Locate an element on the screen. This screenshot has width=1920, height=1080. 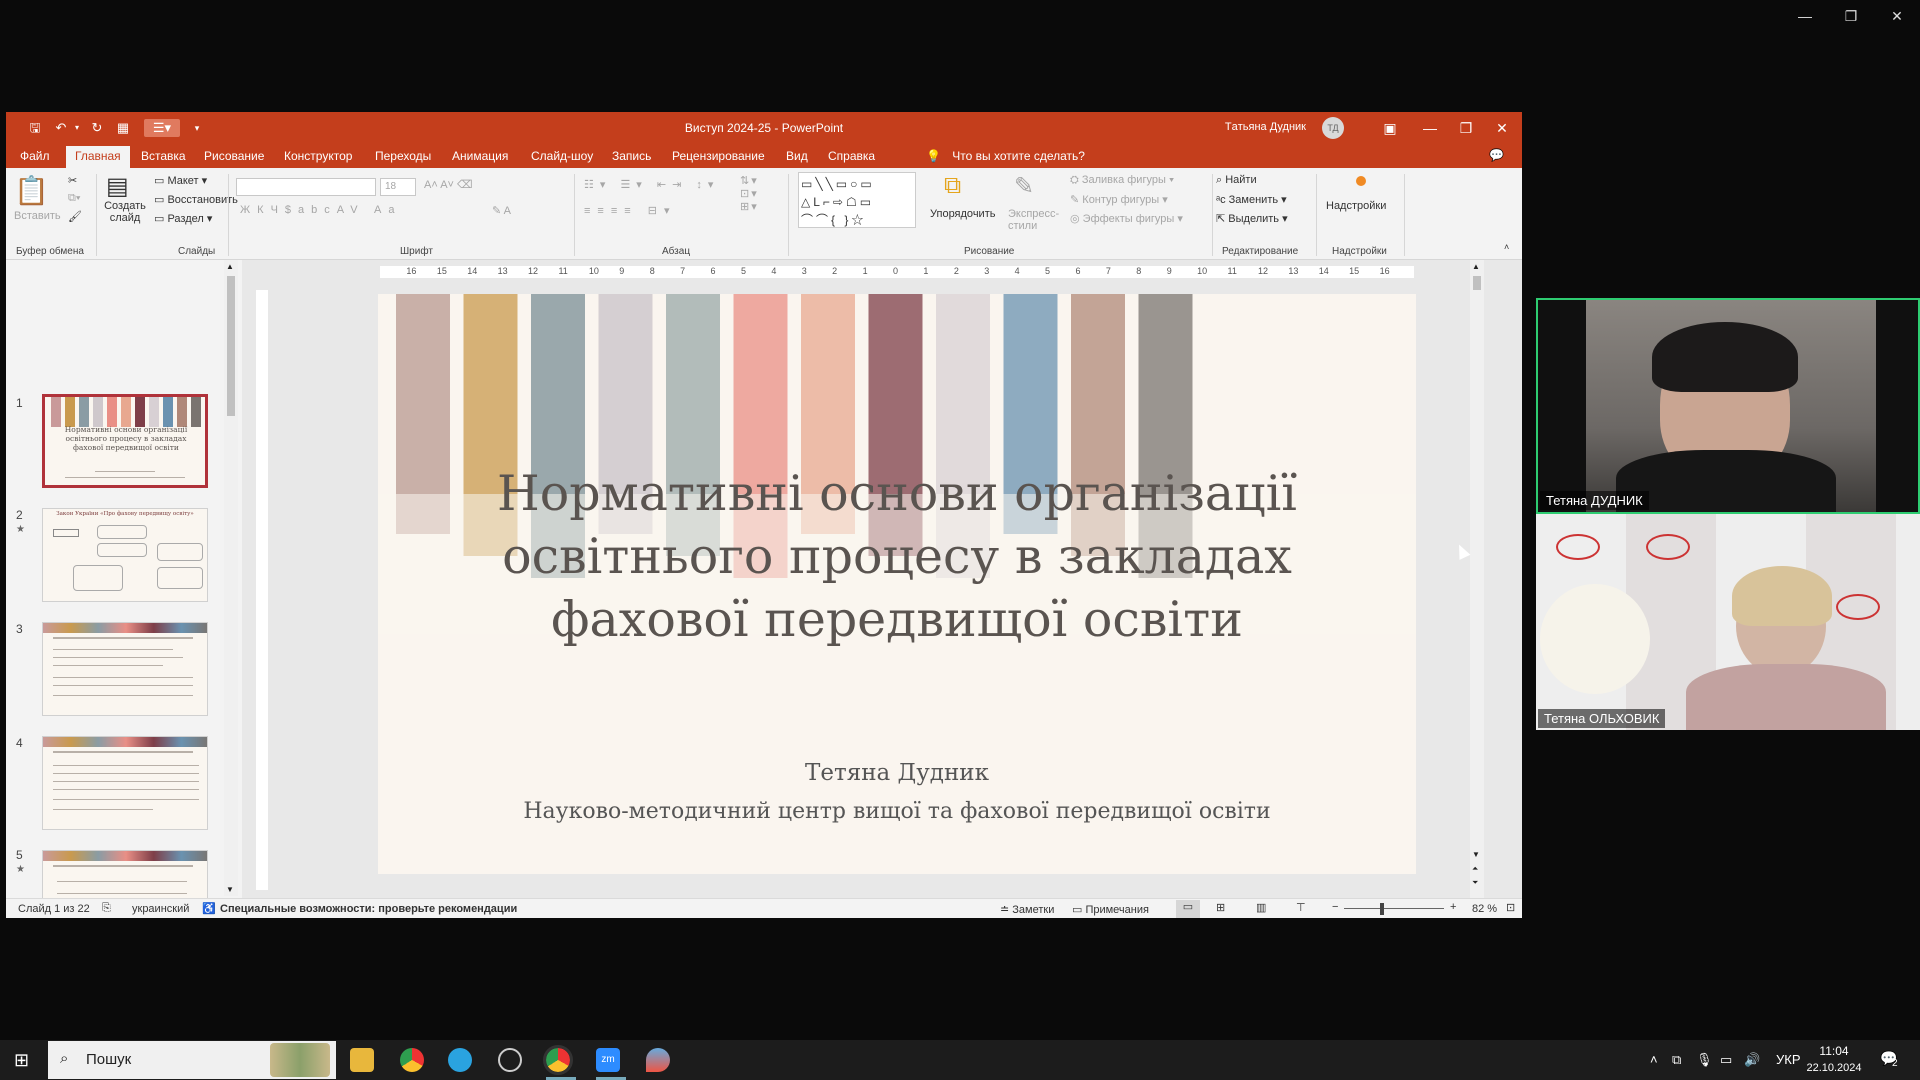
file-explorer-icon is located at coordinates (362, 1060).